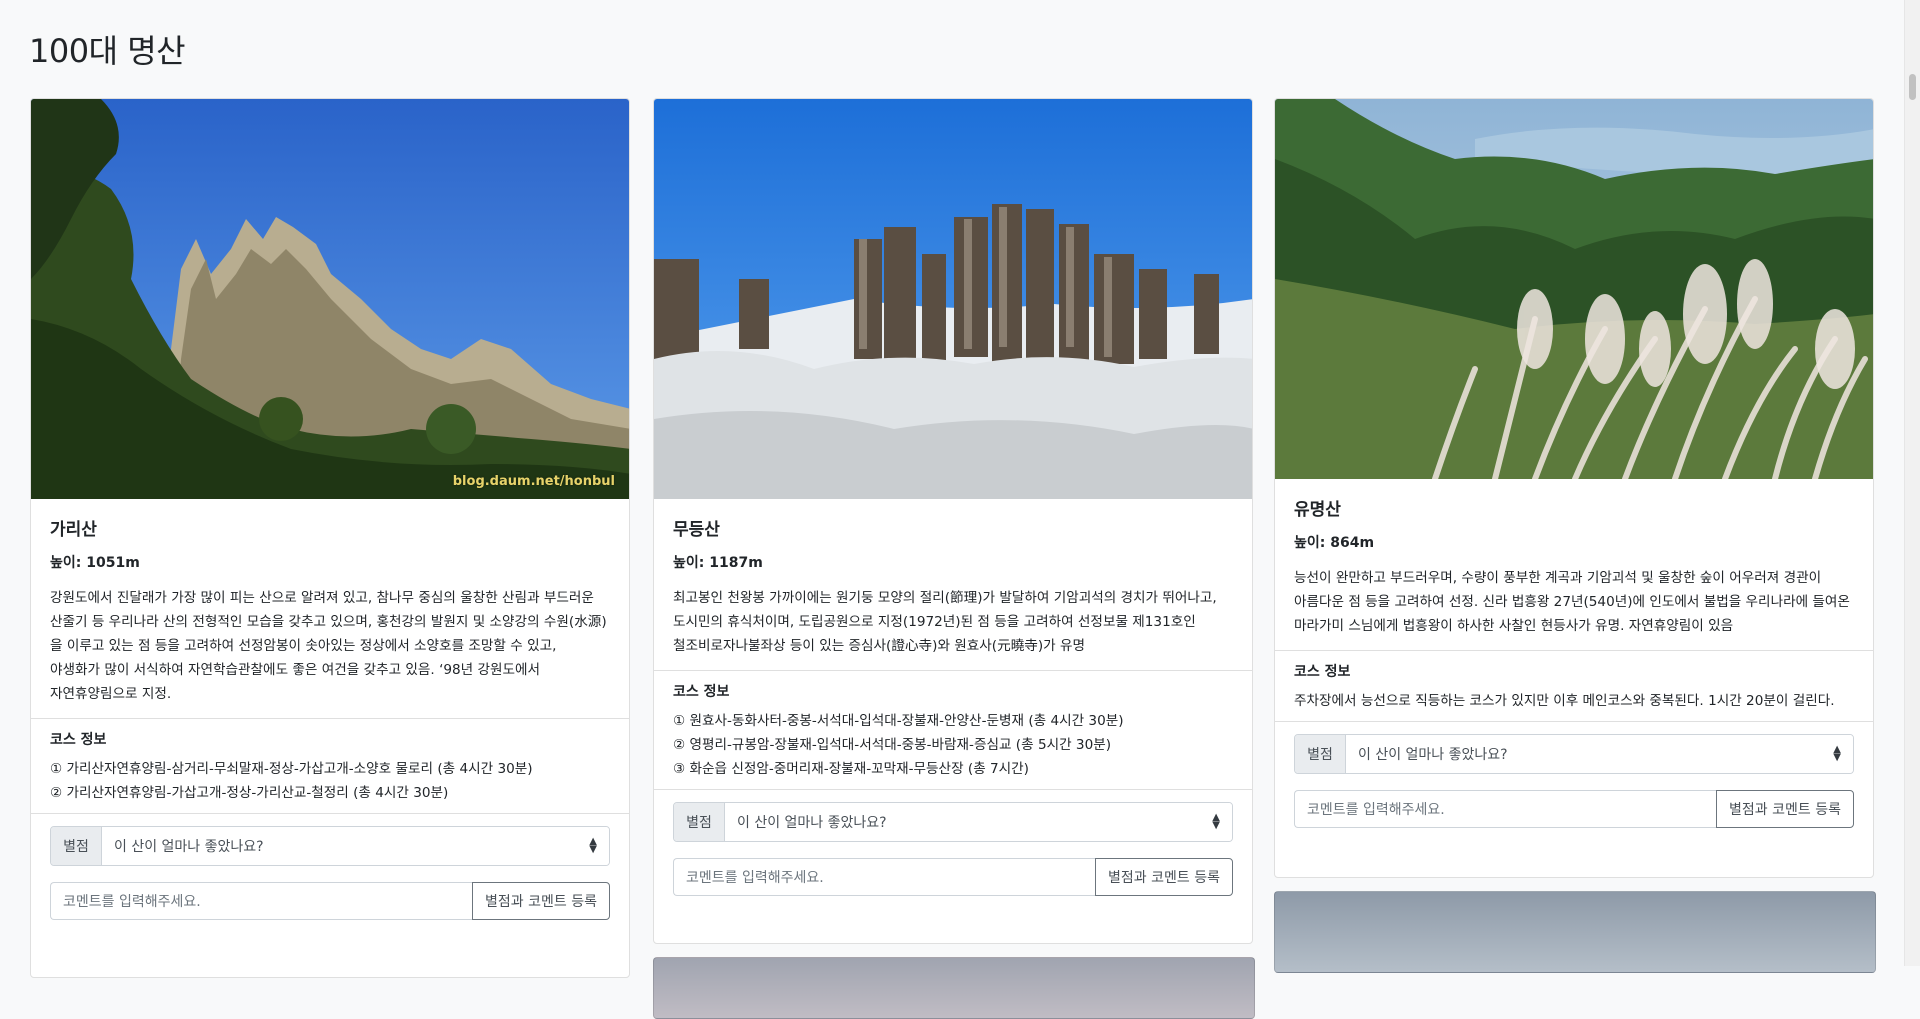  What do you see at coordinates (330, 299) in the screenshot?
I see `mountain-photo: blog.daum.net/honbul` at bounding box center [330, 299].